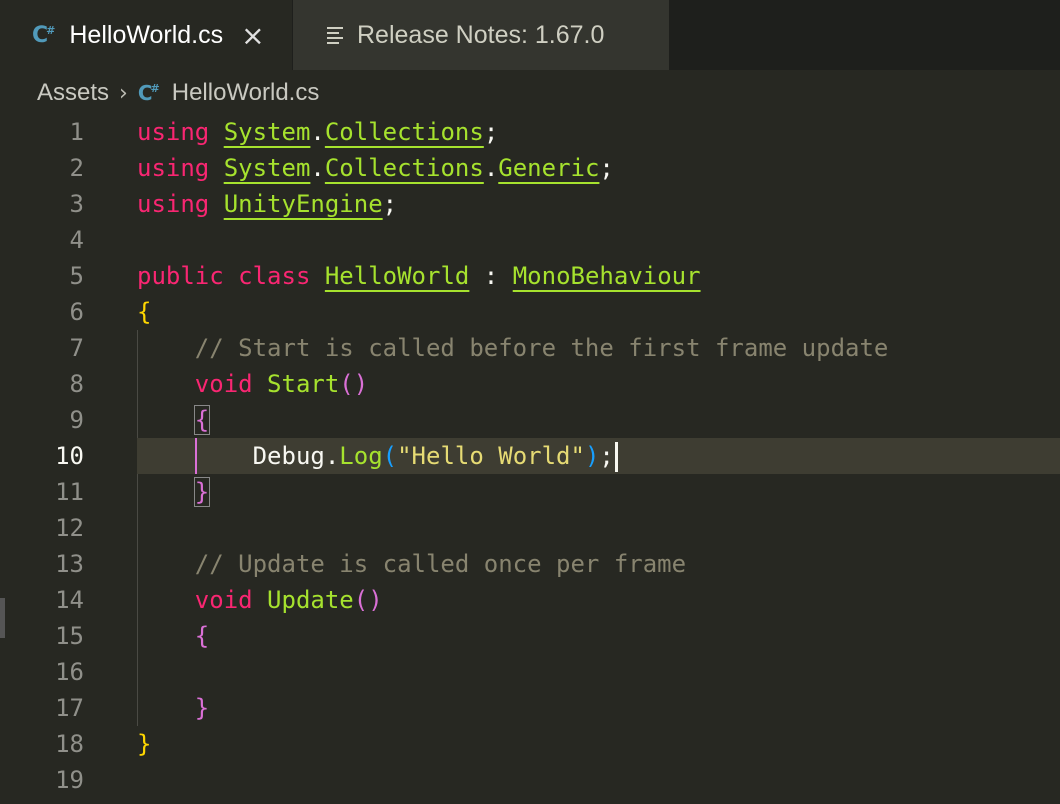  What do you see at coordinates (598, 384) in the screenshot?
I see `line-content: void Start()` at bounding box center [598, 384].